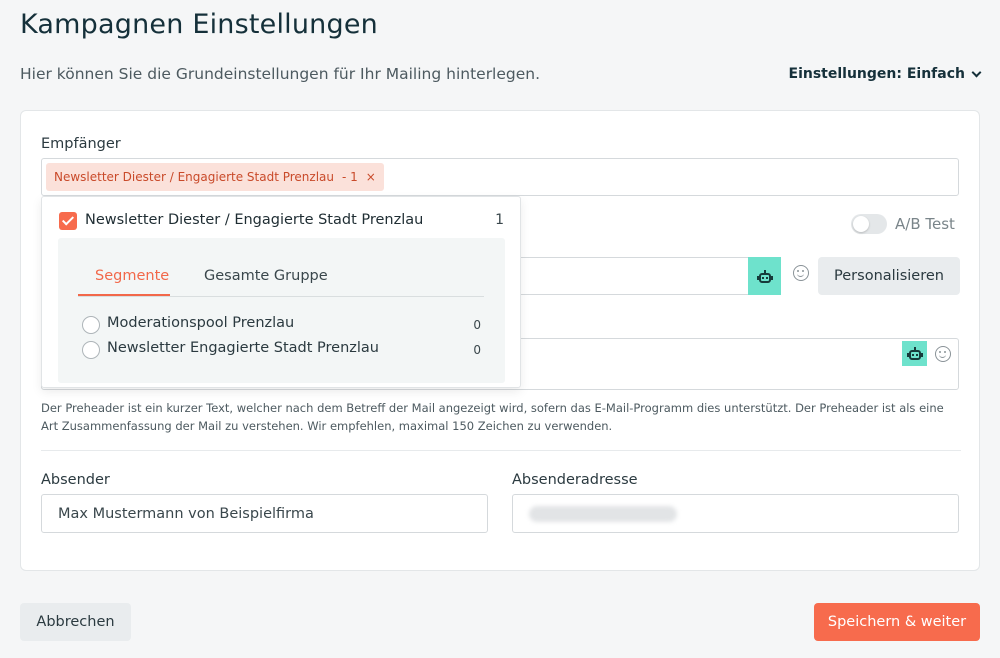 The height and width of the screenshot is (658, 1000). I want to click on sender-label: Absender, so click(75, 480).